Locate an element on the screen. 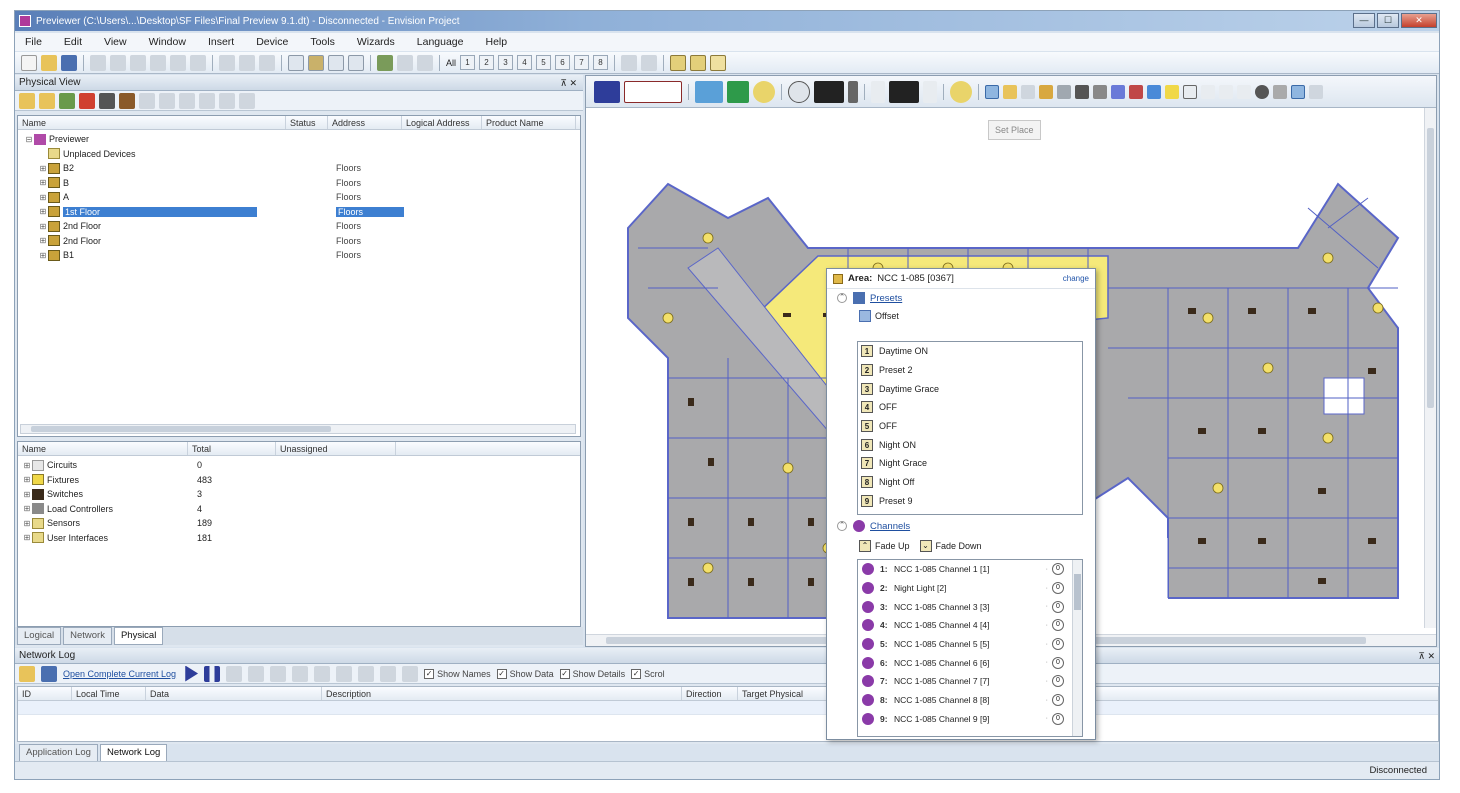  channel-item: 5: NCC 1-085 Channel 5 [5] · 0 is located at coordinates (970, 644).